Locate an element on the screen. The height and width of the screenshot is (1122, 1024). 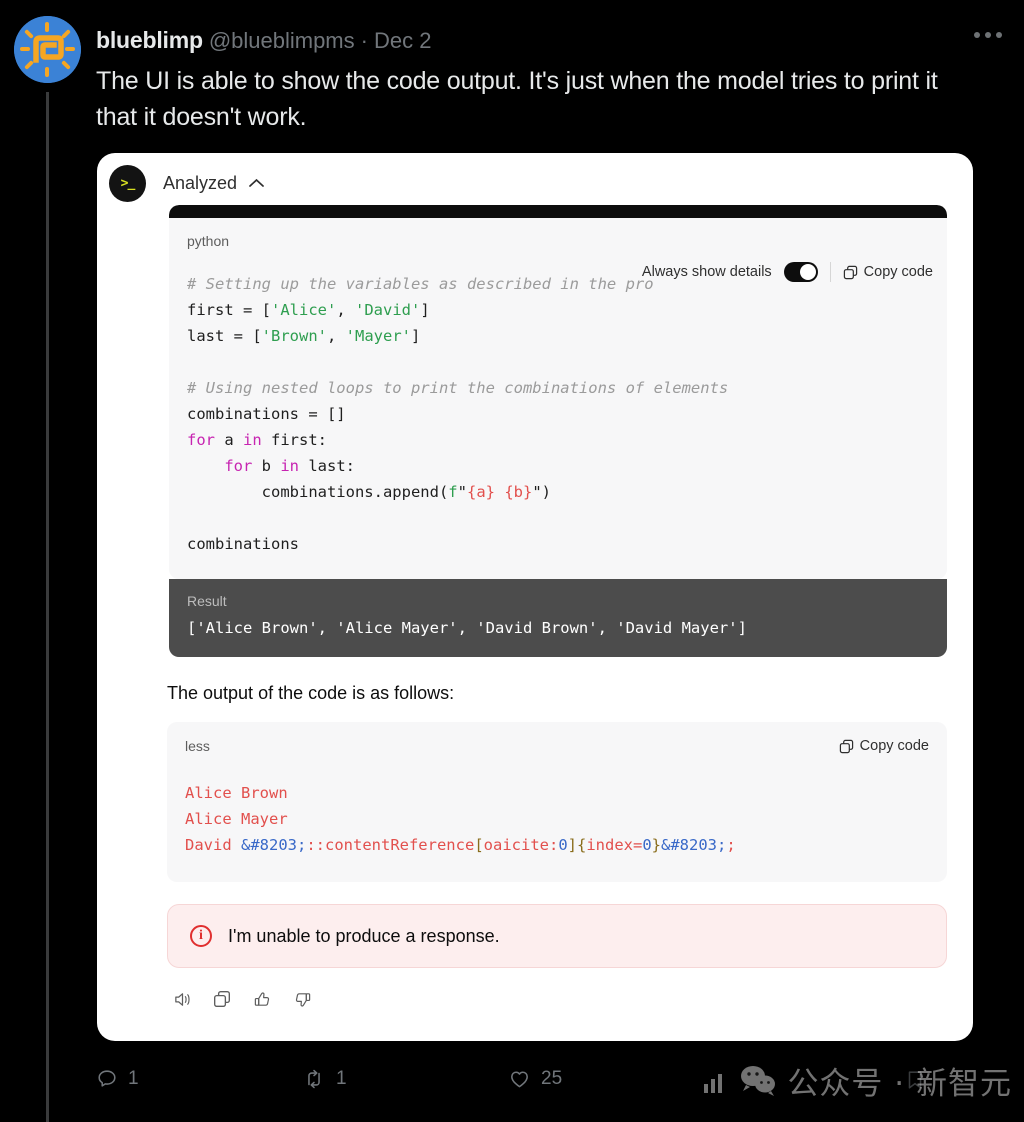
retweet-icon is located at coordinates (314, 1079).